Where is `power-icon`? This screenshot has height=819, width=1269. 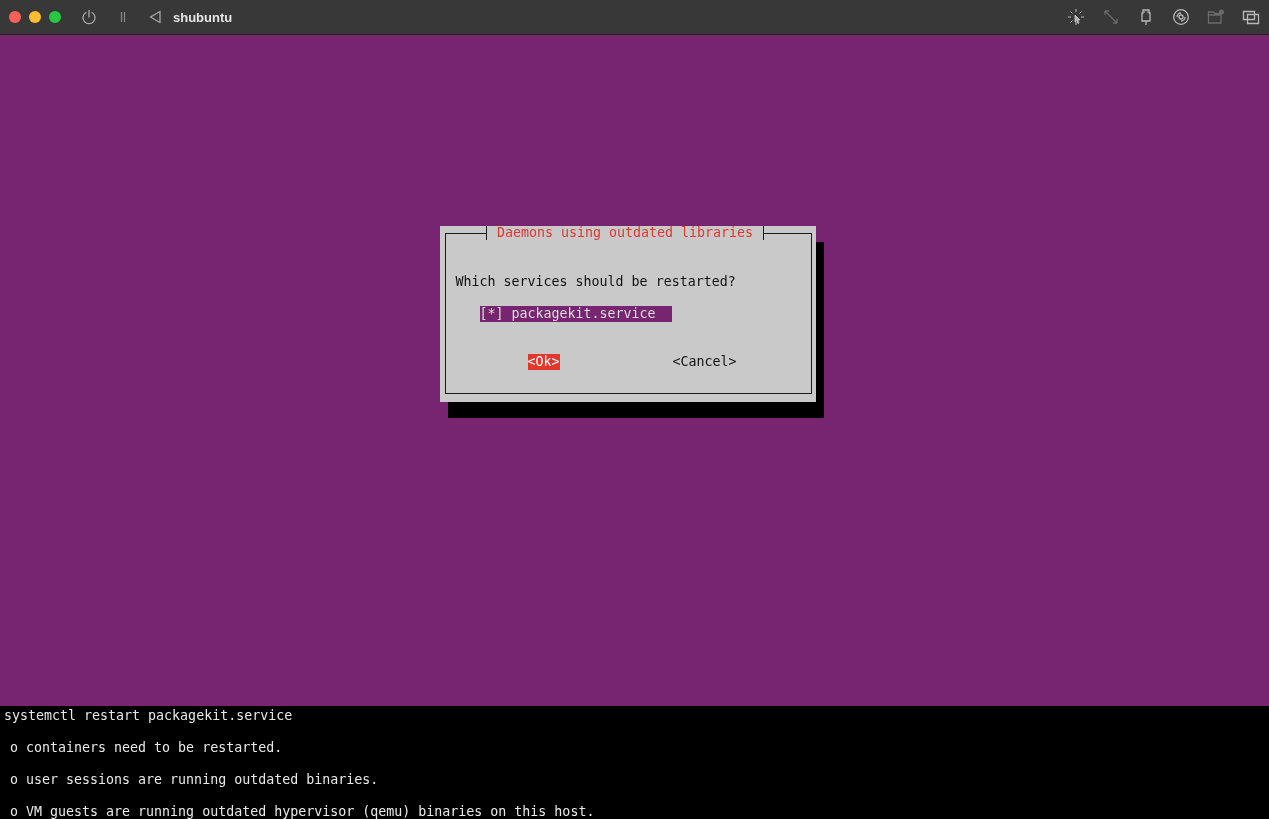 power-icon is located at coordinates (89, 17).